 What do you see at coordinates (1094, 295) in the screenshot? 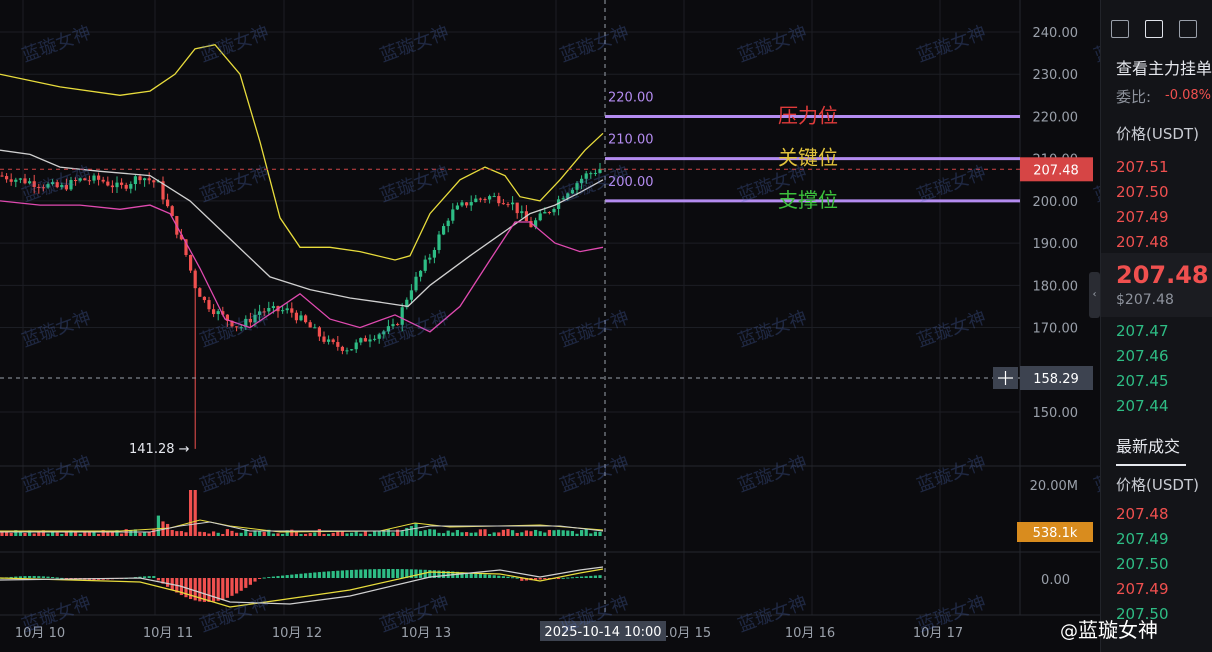
I see `collapse-panel-button: ‹` at bounding box center [1094, 295].